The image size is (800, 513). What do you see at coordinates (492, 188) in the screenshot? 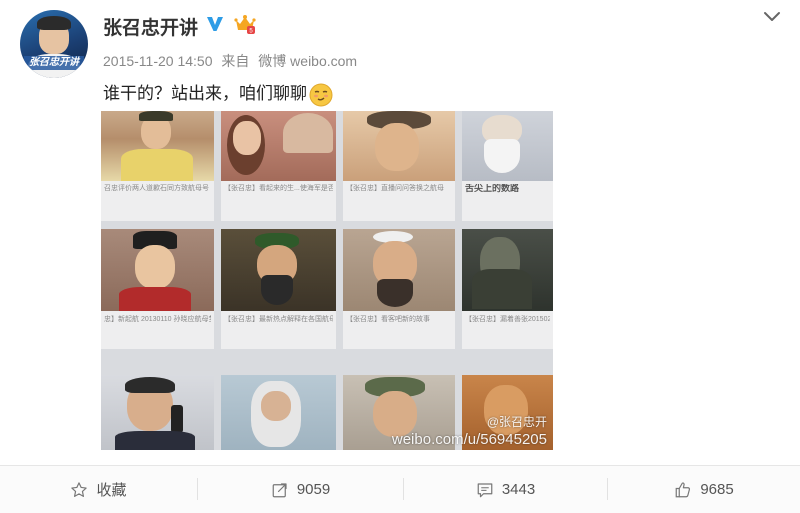
I see `image-cell-caption: 舌尖上的数路` at bounding box center [492, 188].